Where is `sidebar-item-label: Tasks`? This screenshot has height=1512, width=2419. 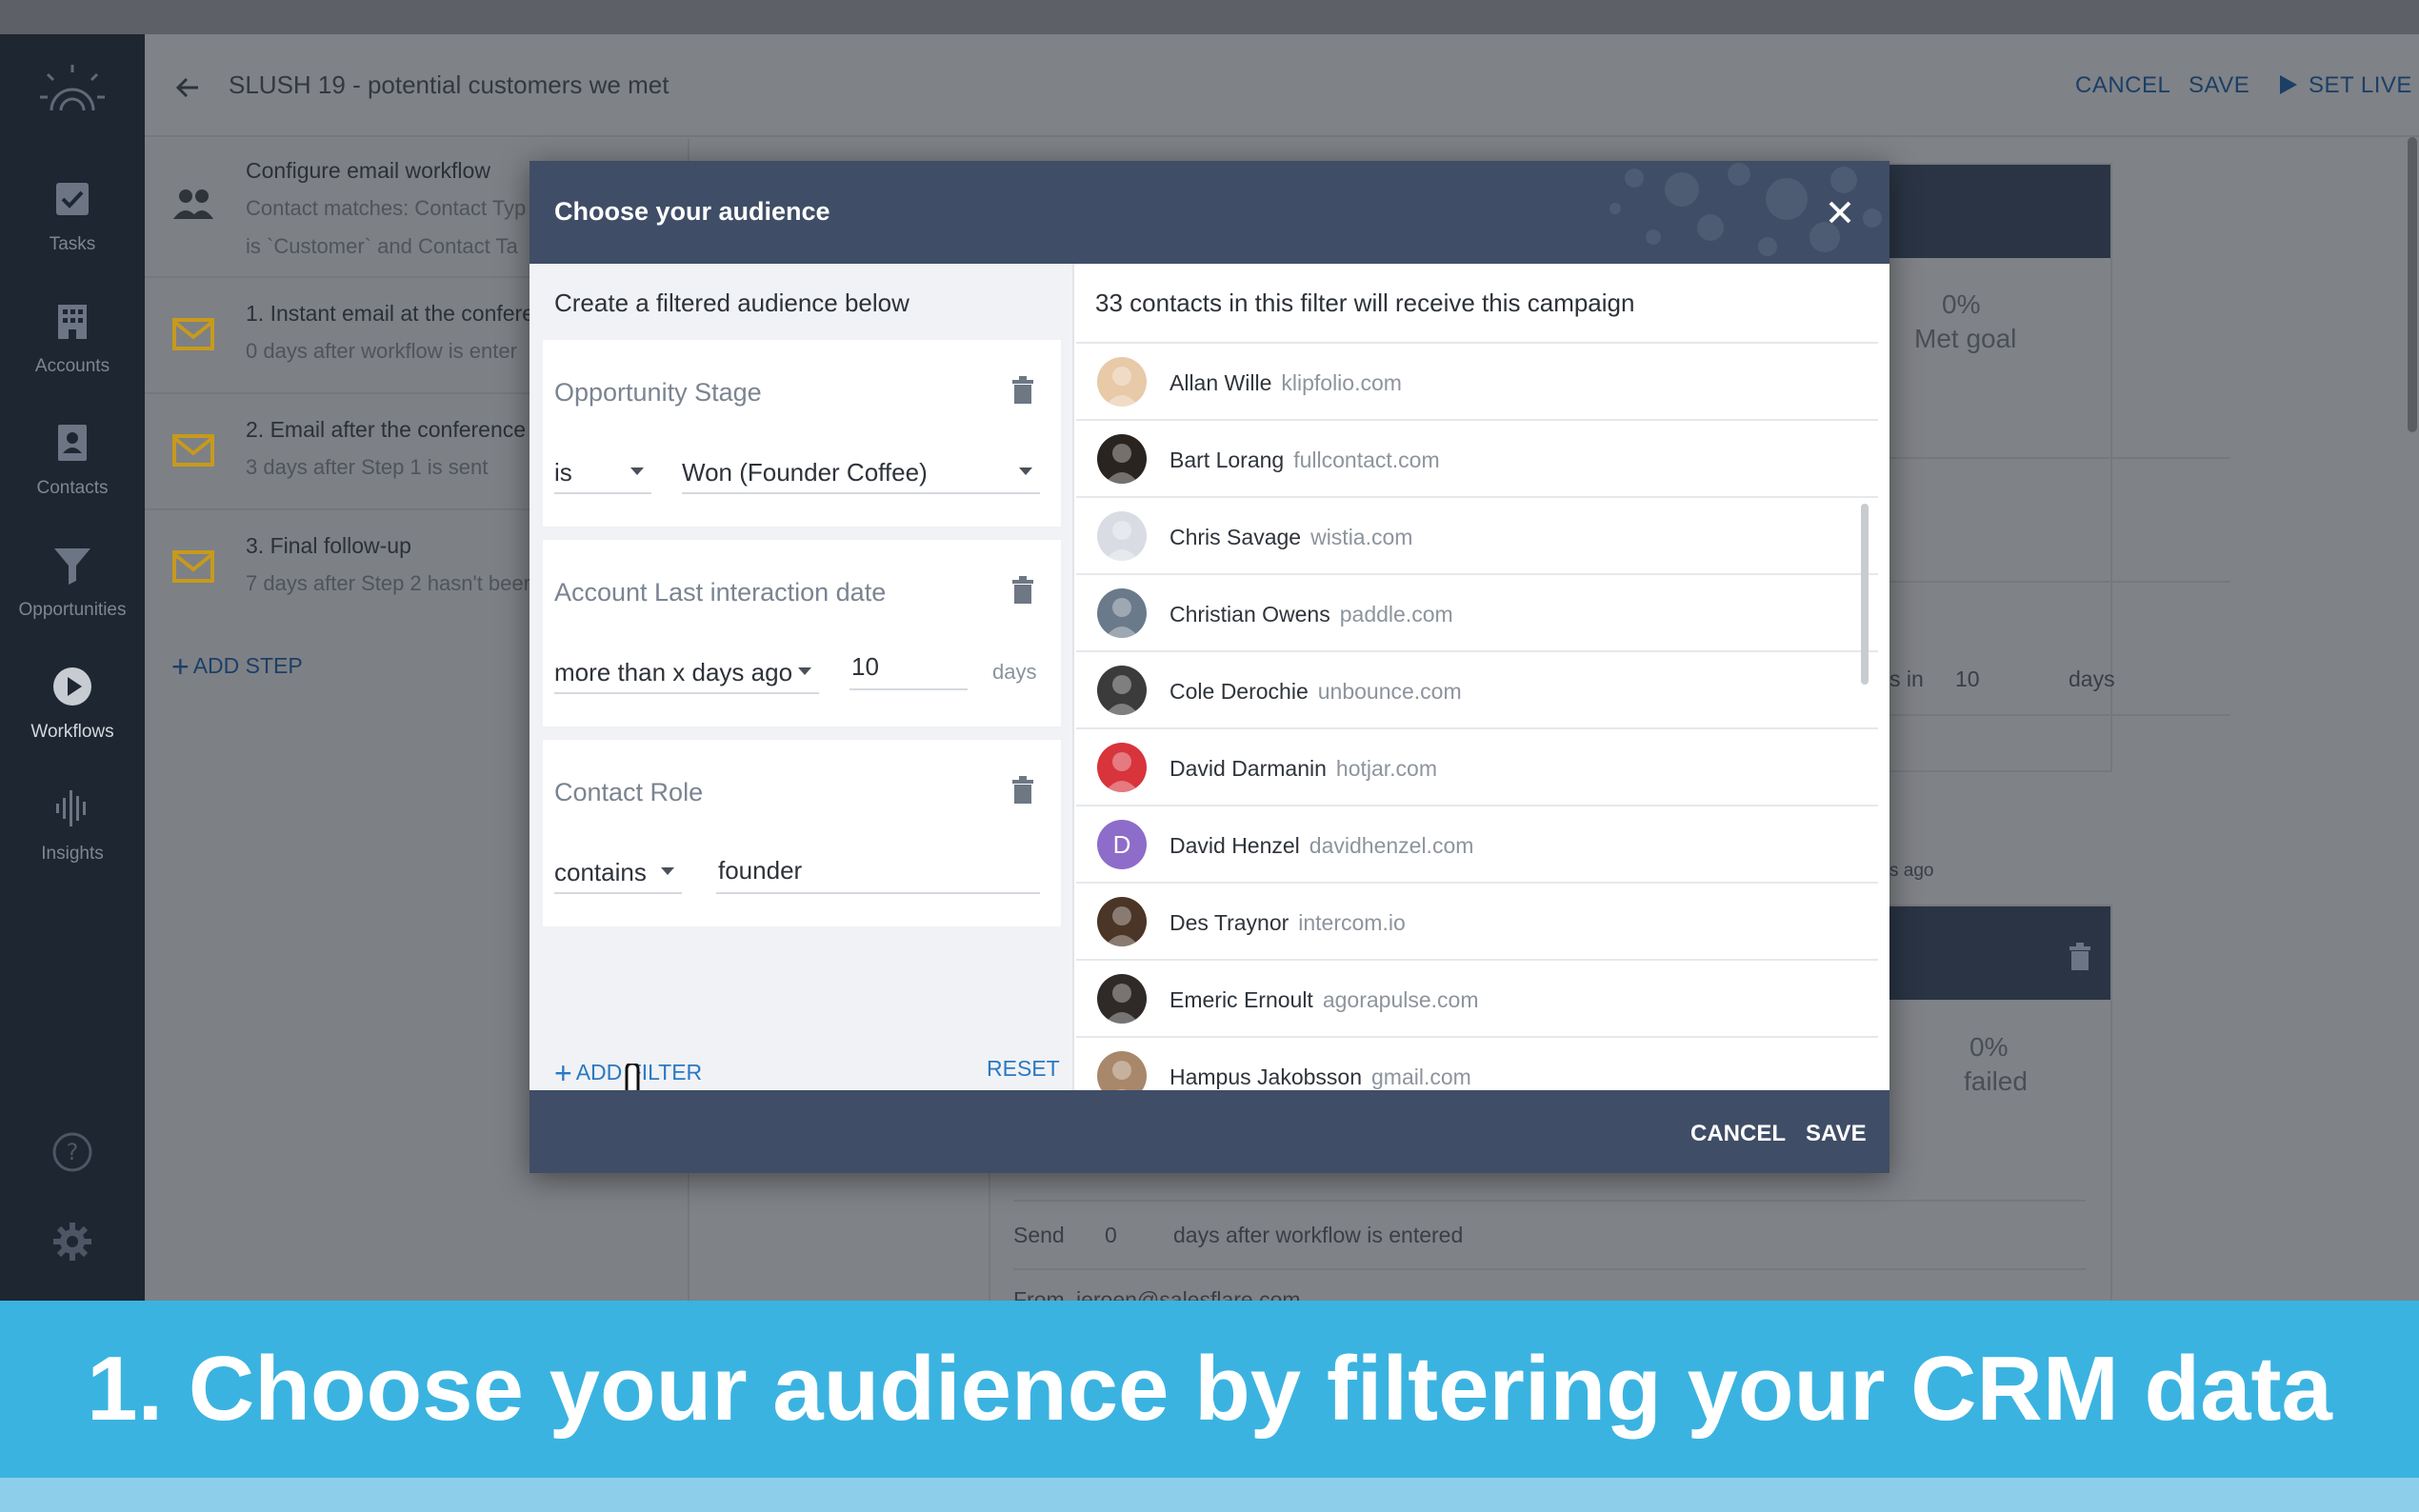 sidebar-item-label: Tasks is located at coordinates (72, 244).